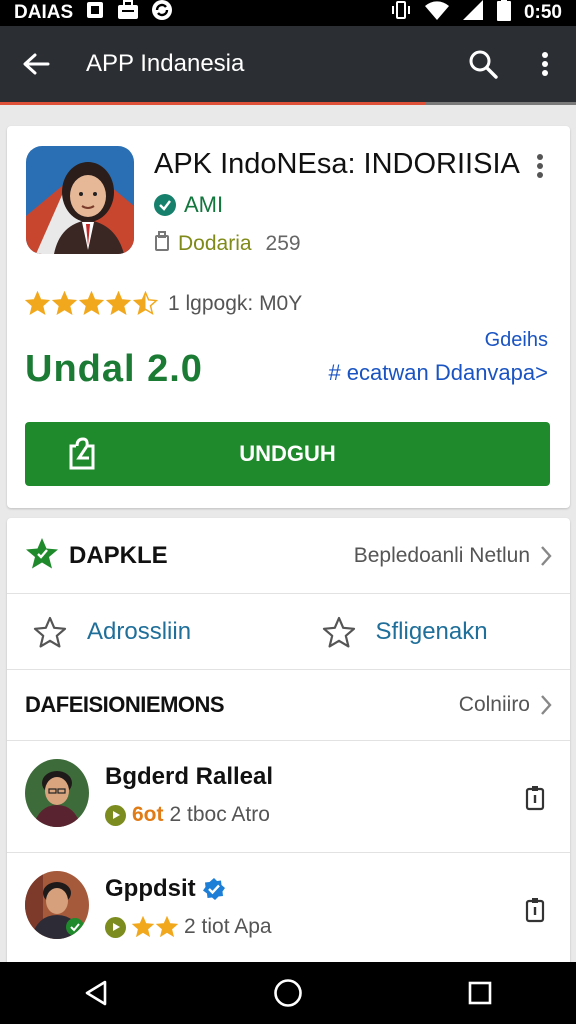  I want to click on install-button: UNDGUH, so click(287, 454).